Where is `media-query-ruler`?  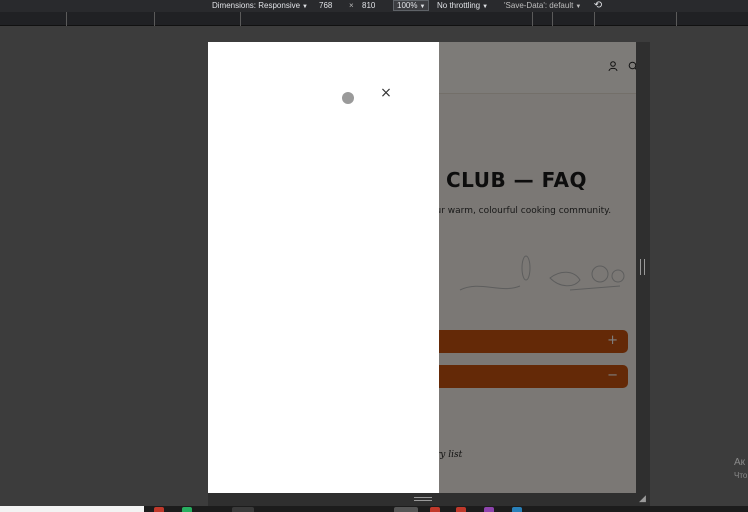
media-query-ruler is located at coordinates (374, 19).